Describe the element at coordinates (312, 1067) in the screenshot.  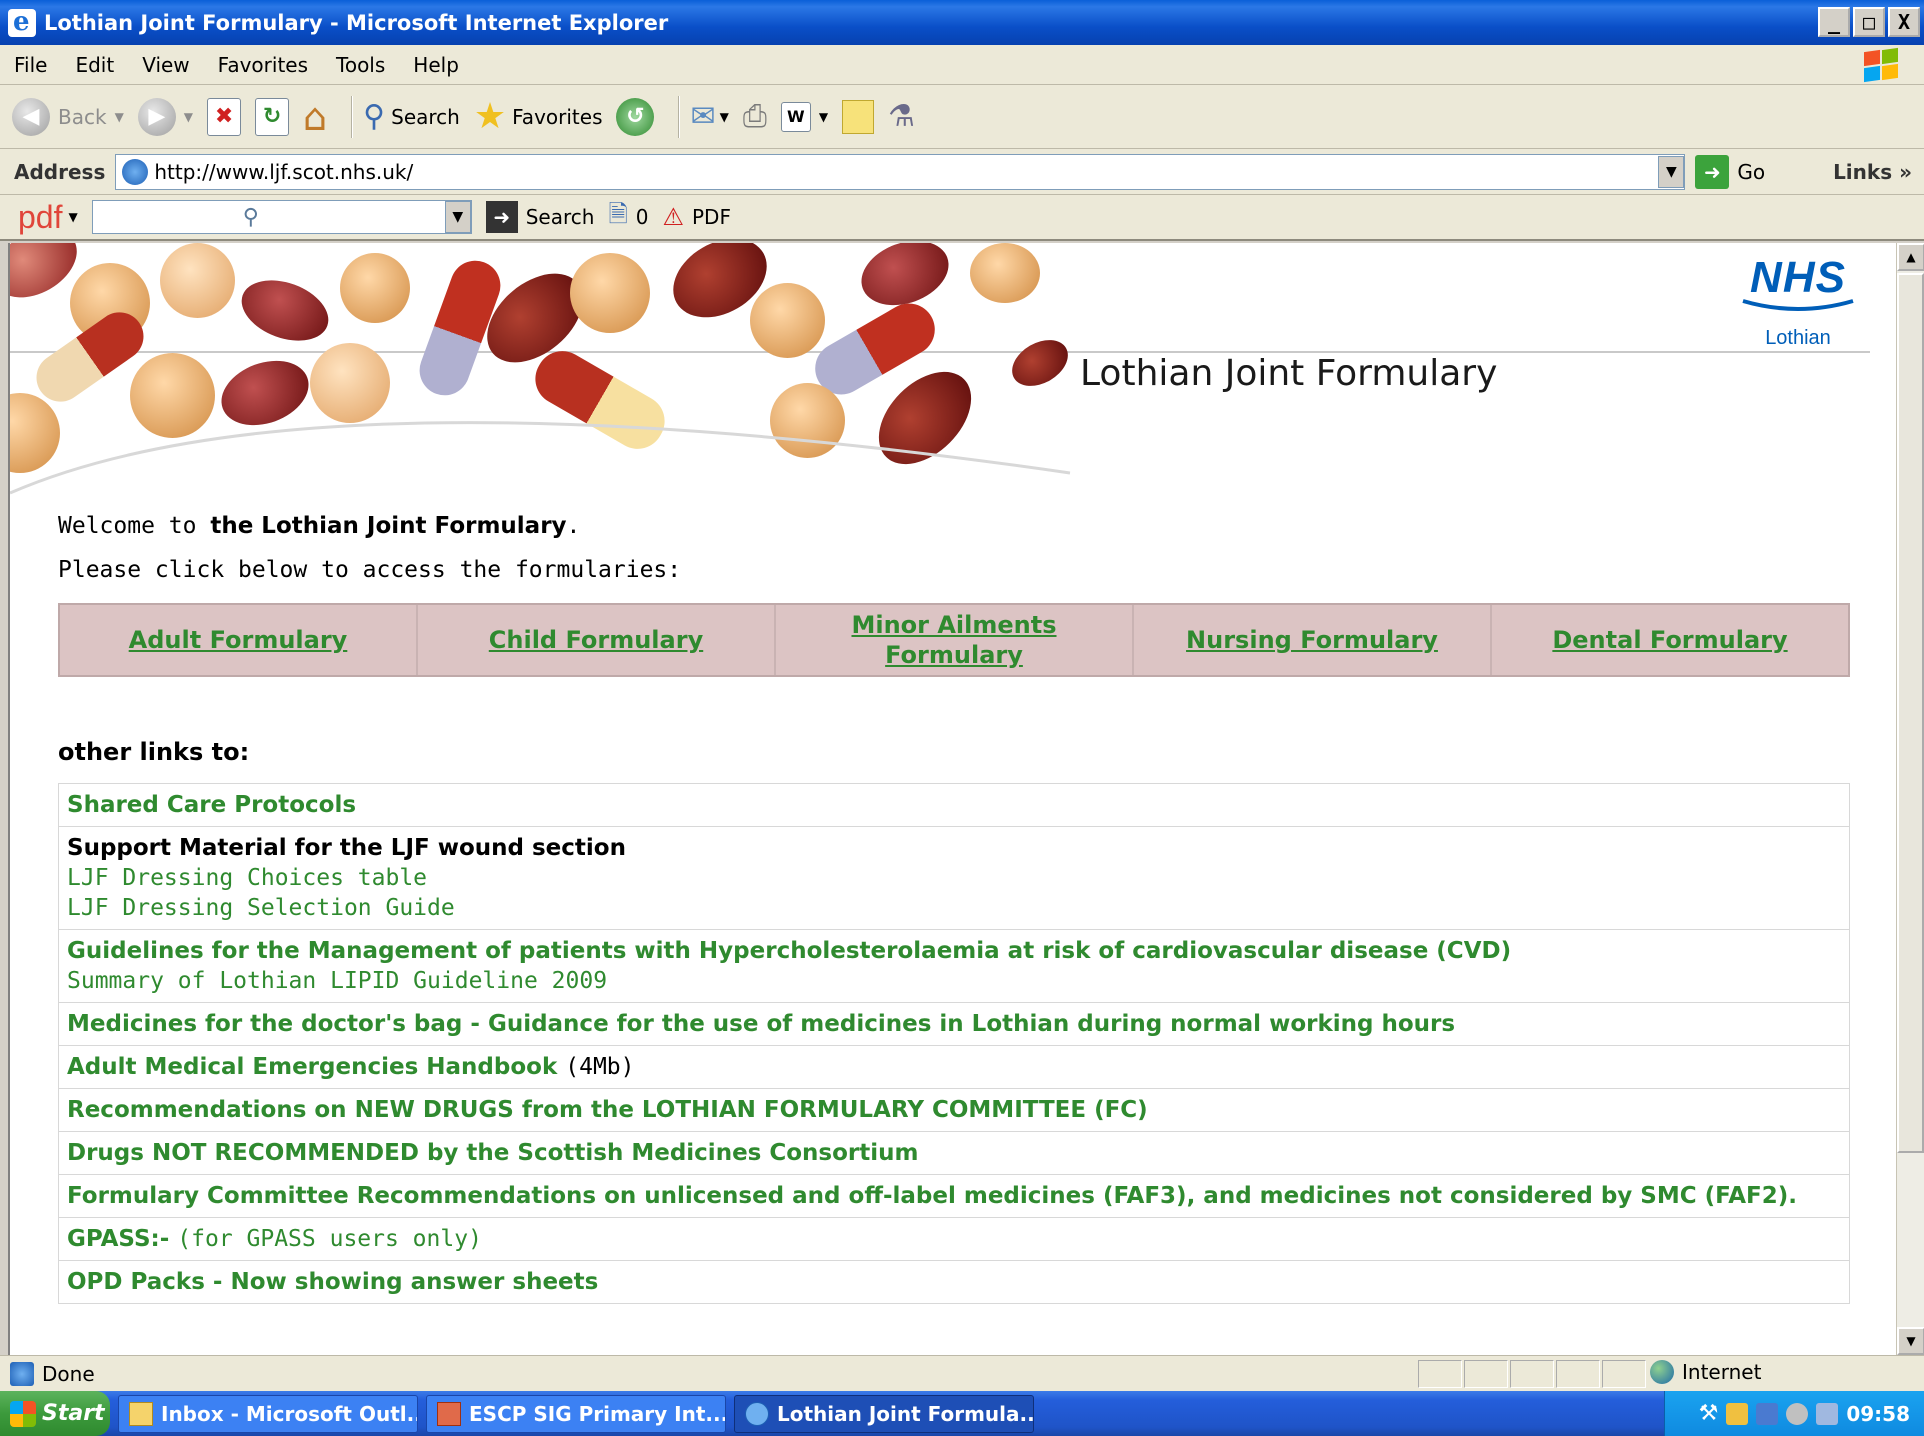
I see `emergencies-handbook-link: Adult Medical Emergencies Handbook` at that location.